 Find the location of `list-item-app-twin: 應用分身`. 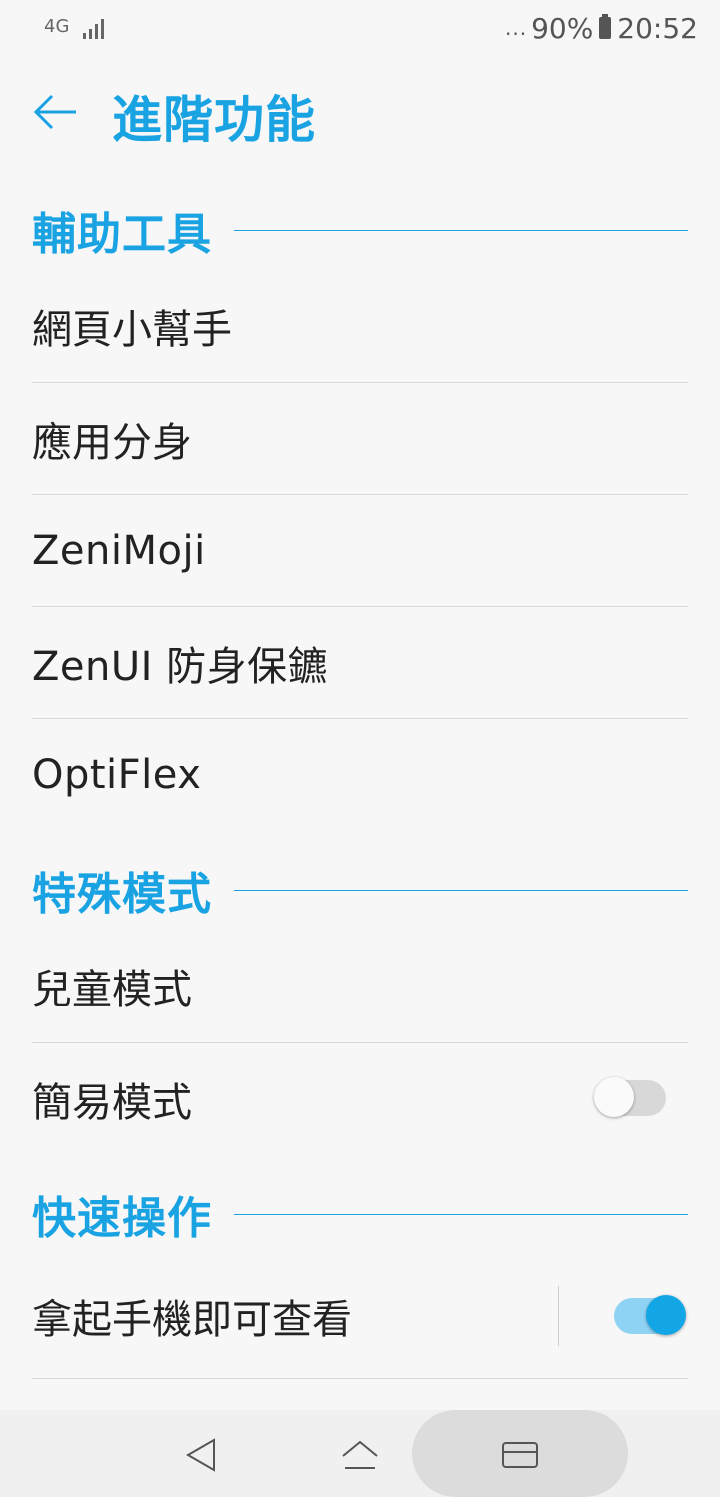

list-item-app-twin: 應用分身 is located at coordinates (360, 439).